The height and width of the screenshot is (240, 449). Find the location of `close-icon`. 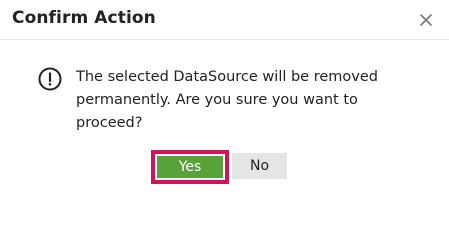

close-icon is located at coordinates (426, 20).